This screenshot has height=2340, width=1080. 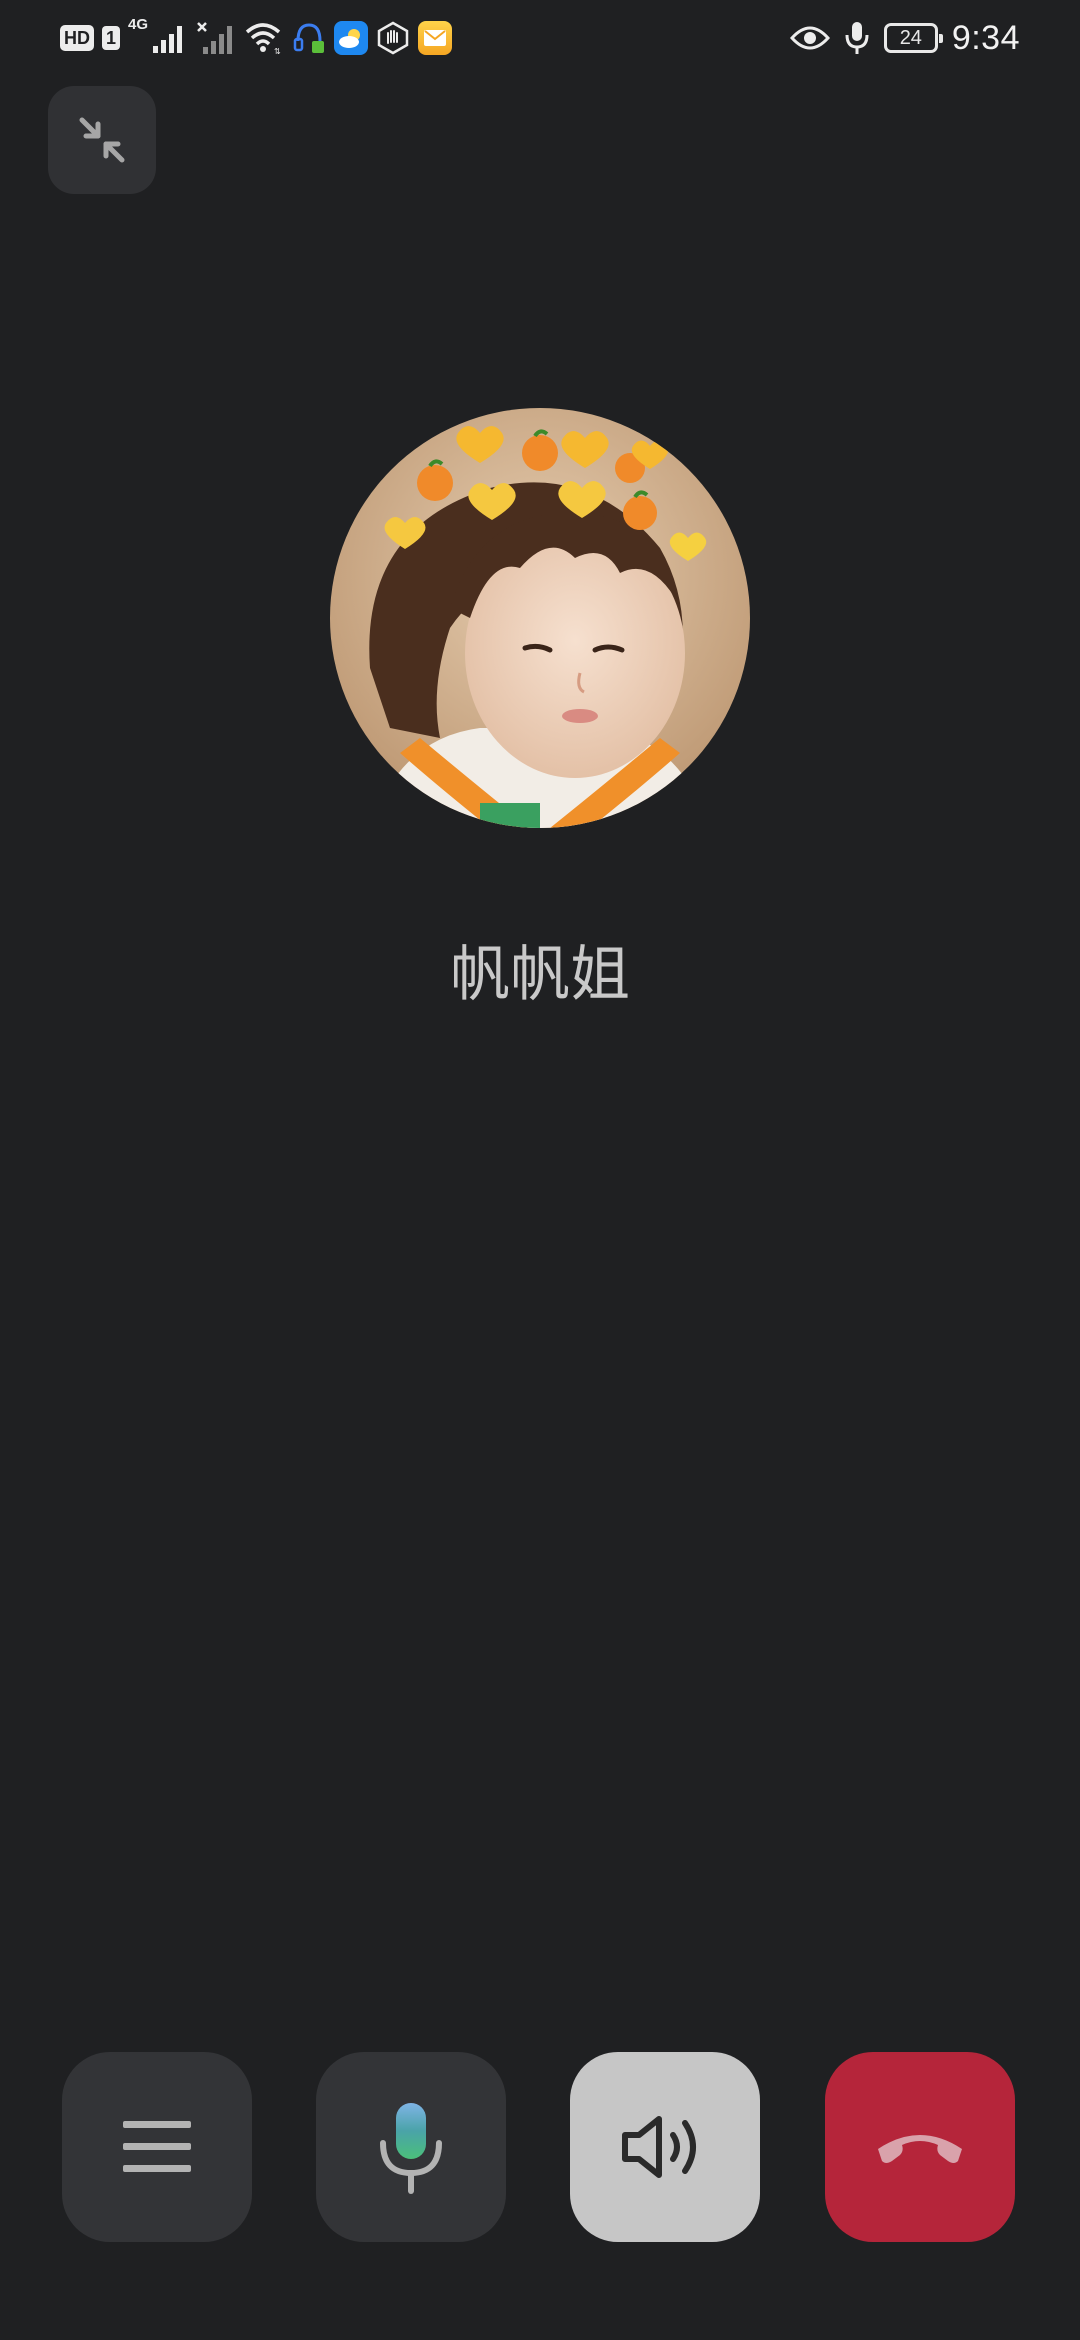 I want to click on status-bar-left: HD 1 4G ⇅, so click(x=256, y=37).